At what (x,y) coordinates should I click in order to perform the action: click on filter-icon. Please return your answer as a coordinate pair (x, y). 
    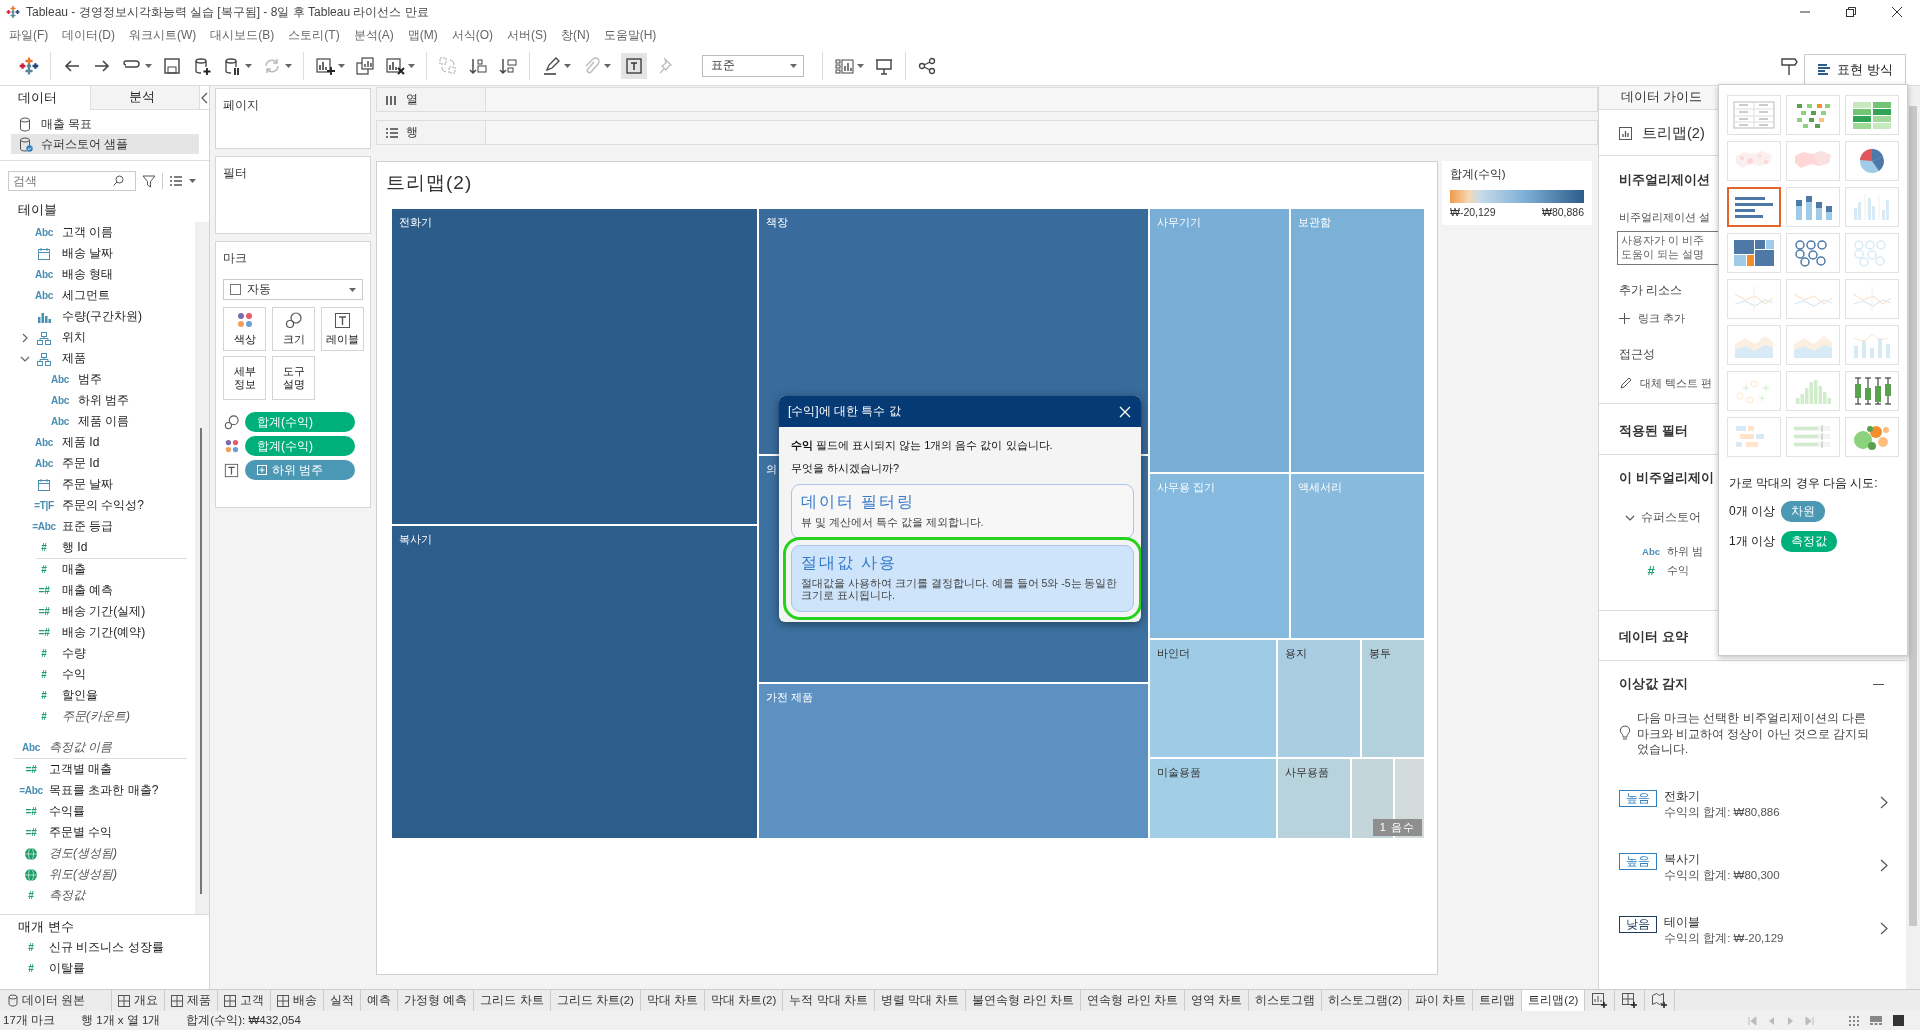
    Looking at the image, I should click on (149, 180).